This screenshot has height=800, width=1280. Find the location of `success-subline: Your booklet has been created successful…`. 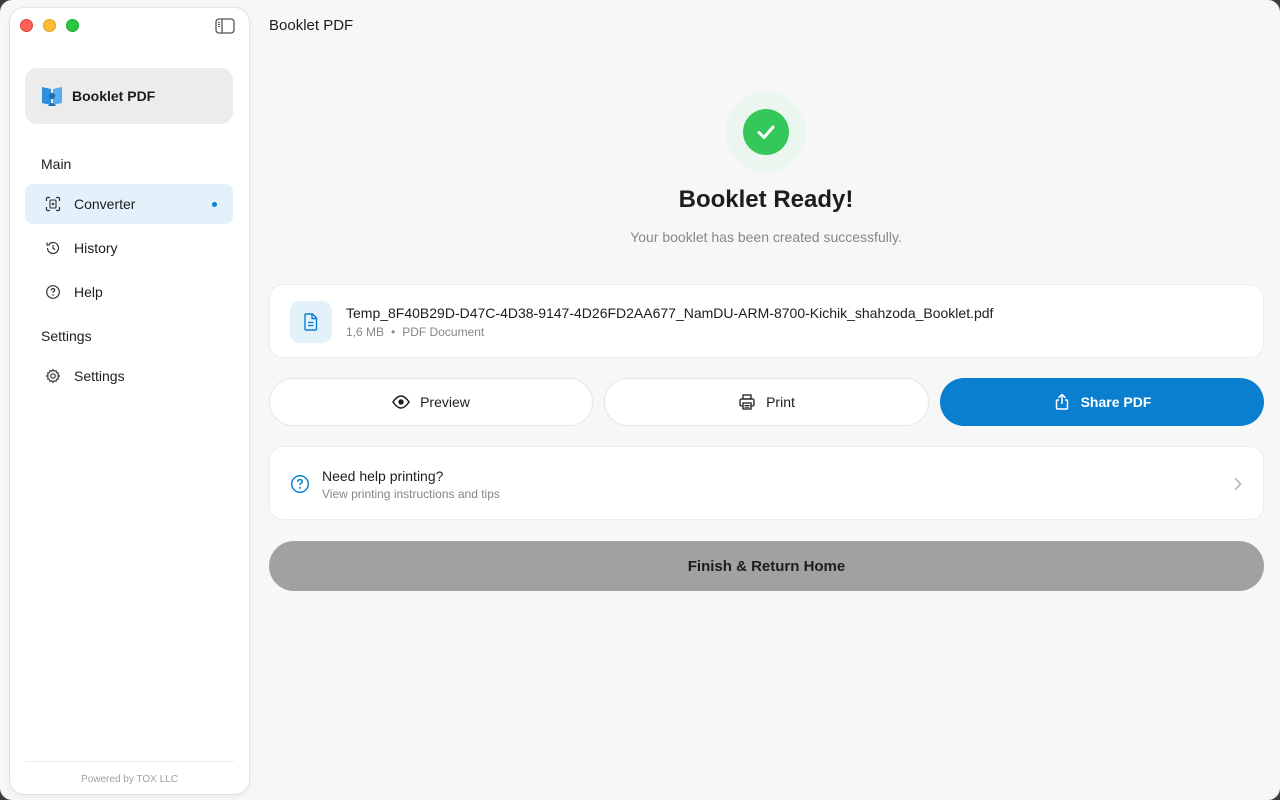

success-subline: Your booklet has been created successful… is located at coordinates (766, 237).